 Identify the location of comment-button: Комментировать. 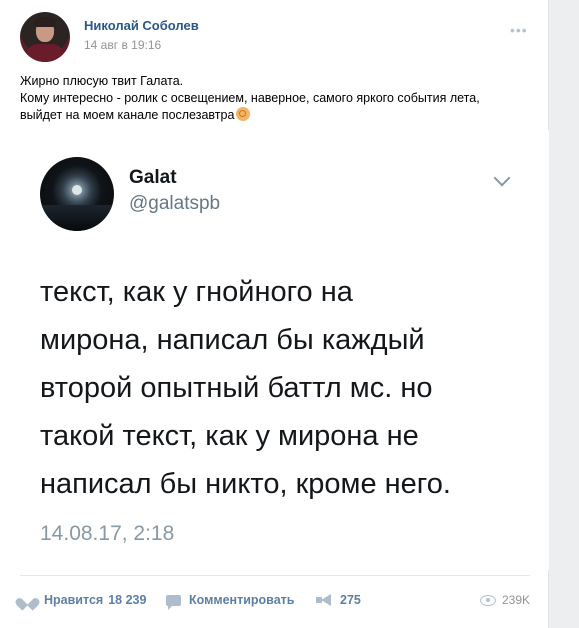
(230, 600).